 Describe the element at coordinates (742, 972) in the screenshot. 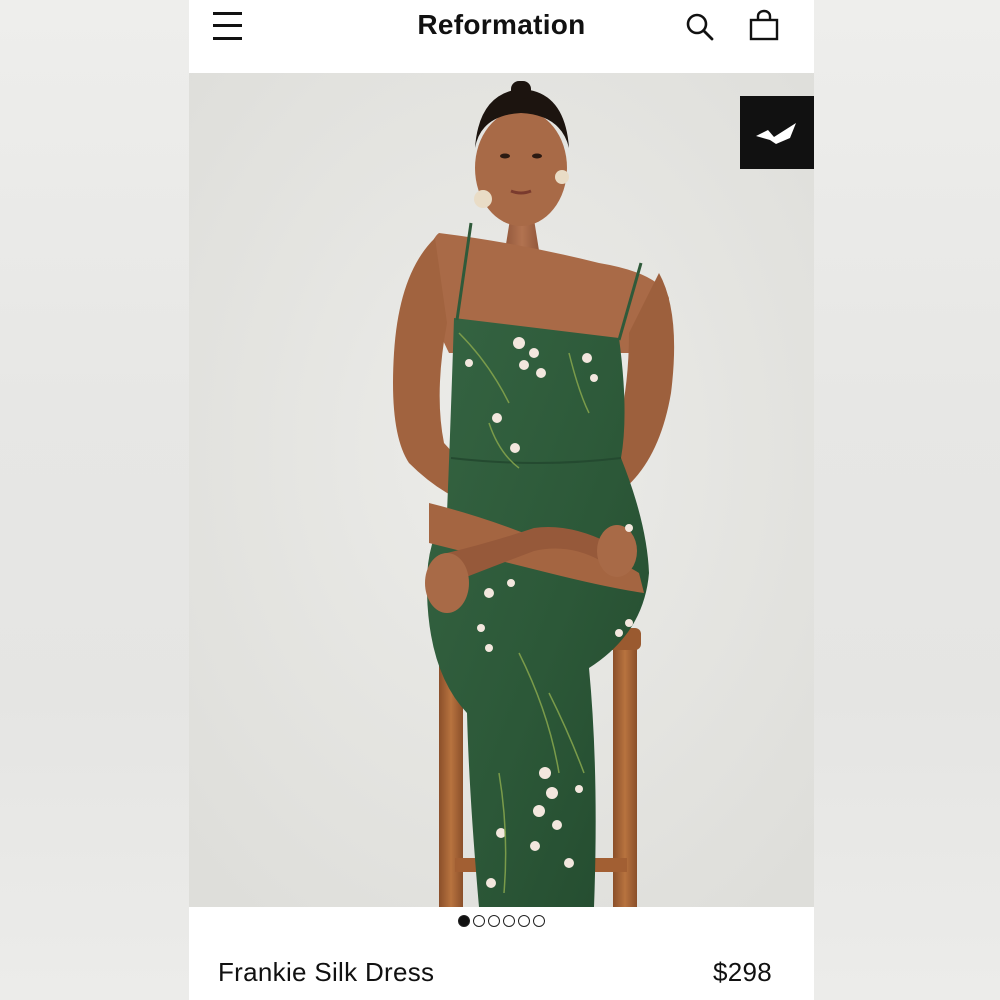

I see `product-price: $298` at that location.